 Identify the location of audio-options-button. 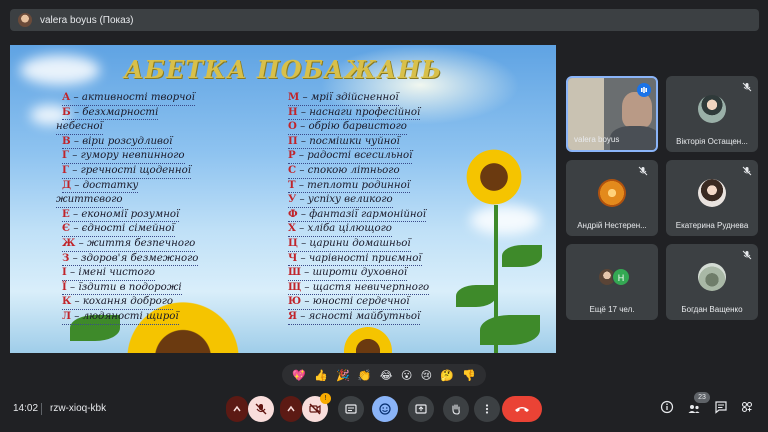
(237, 409).